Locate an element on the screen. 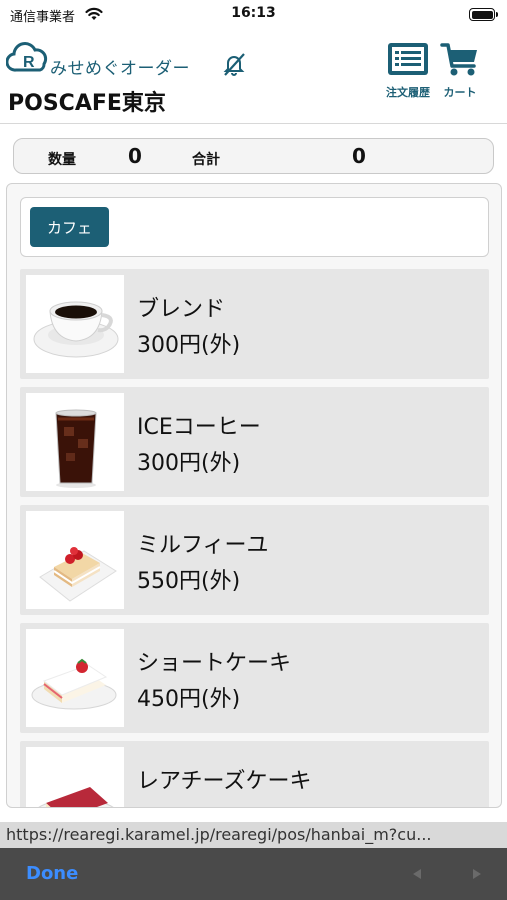 This screenshot has height=900, width=507. cart-button: カート is located at coordinates (460, 72).